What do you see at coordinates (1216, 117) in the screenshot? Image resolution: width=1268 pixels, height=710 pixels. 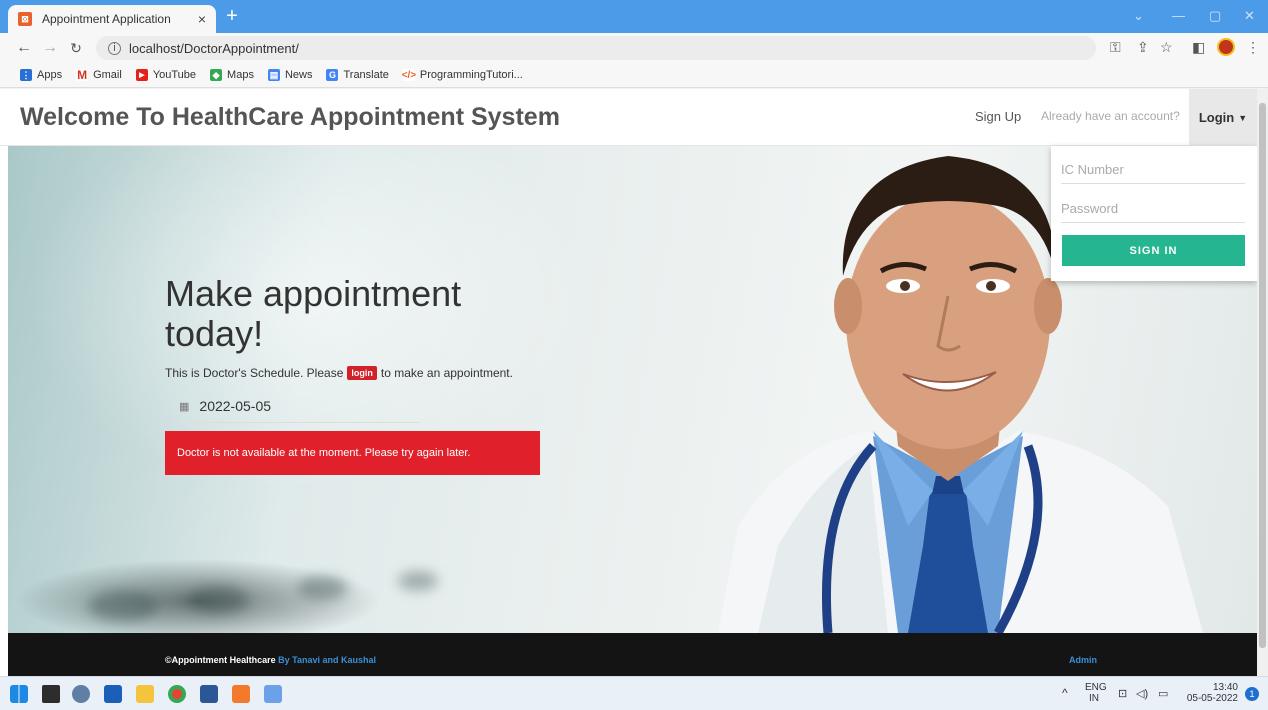 I see `login-label: Login` at bounding box center [1216, 117].